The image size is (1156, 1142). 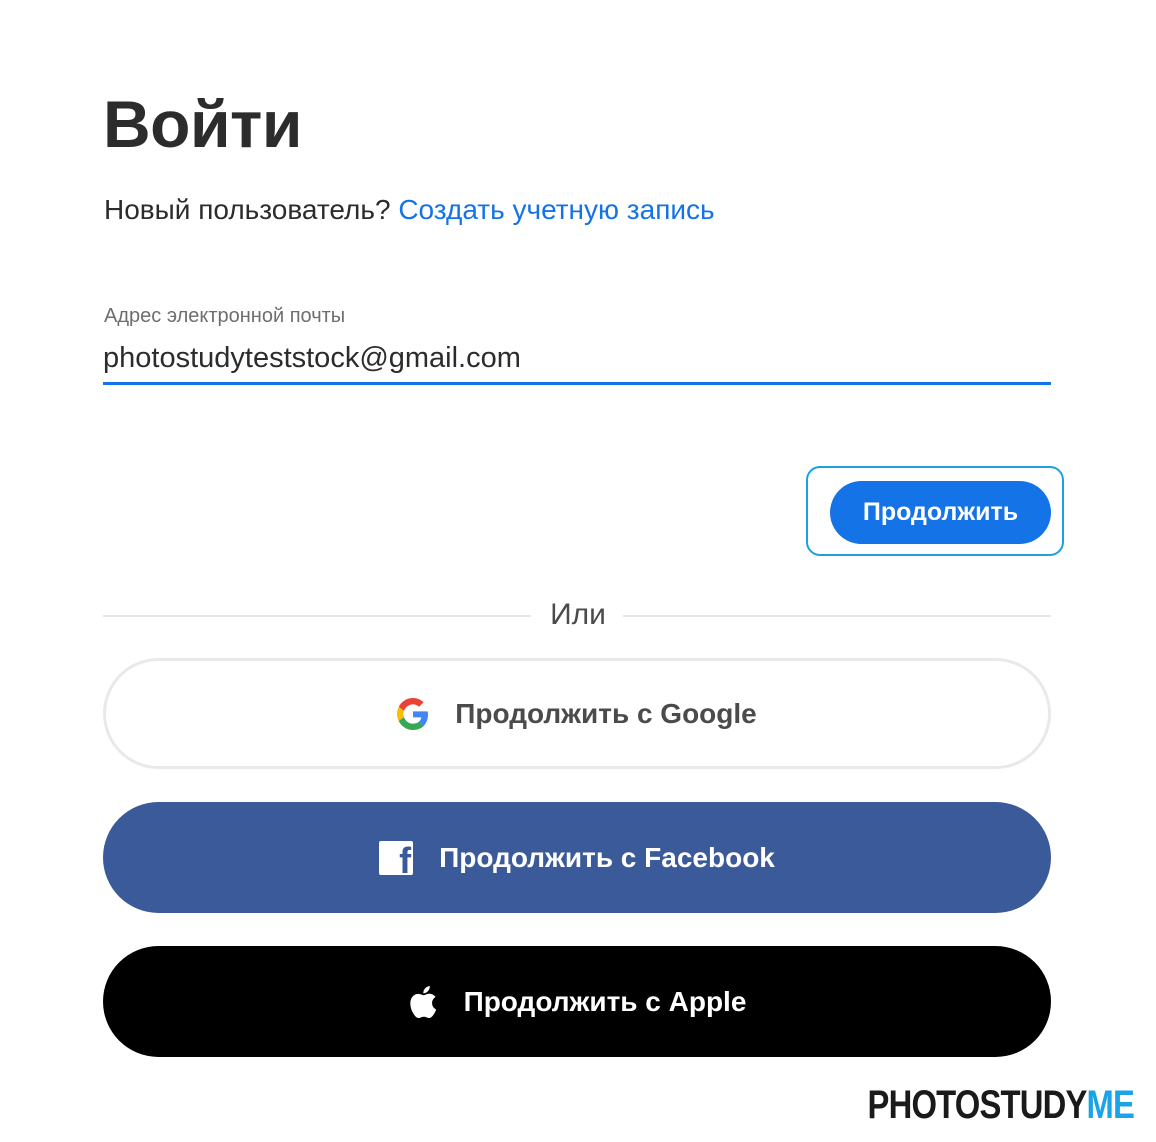 I want to click on new-user-text: Новый пользователь?, so click(x=247, y=209).